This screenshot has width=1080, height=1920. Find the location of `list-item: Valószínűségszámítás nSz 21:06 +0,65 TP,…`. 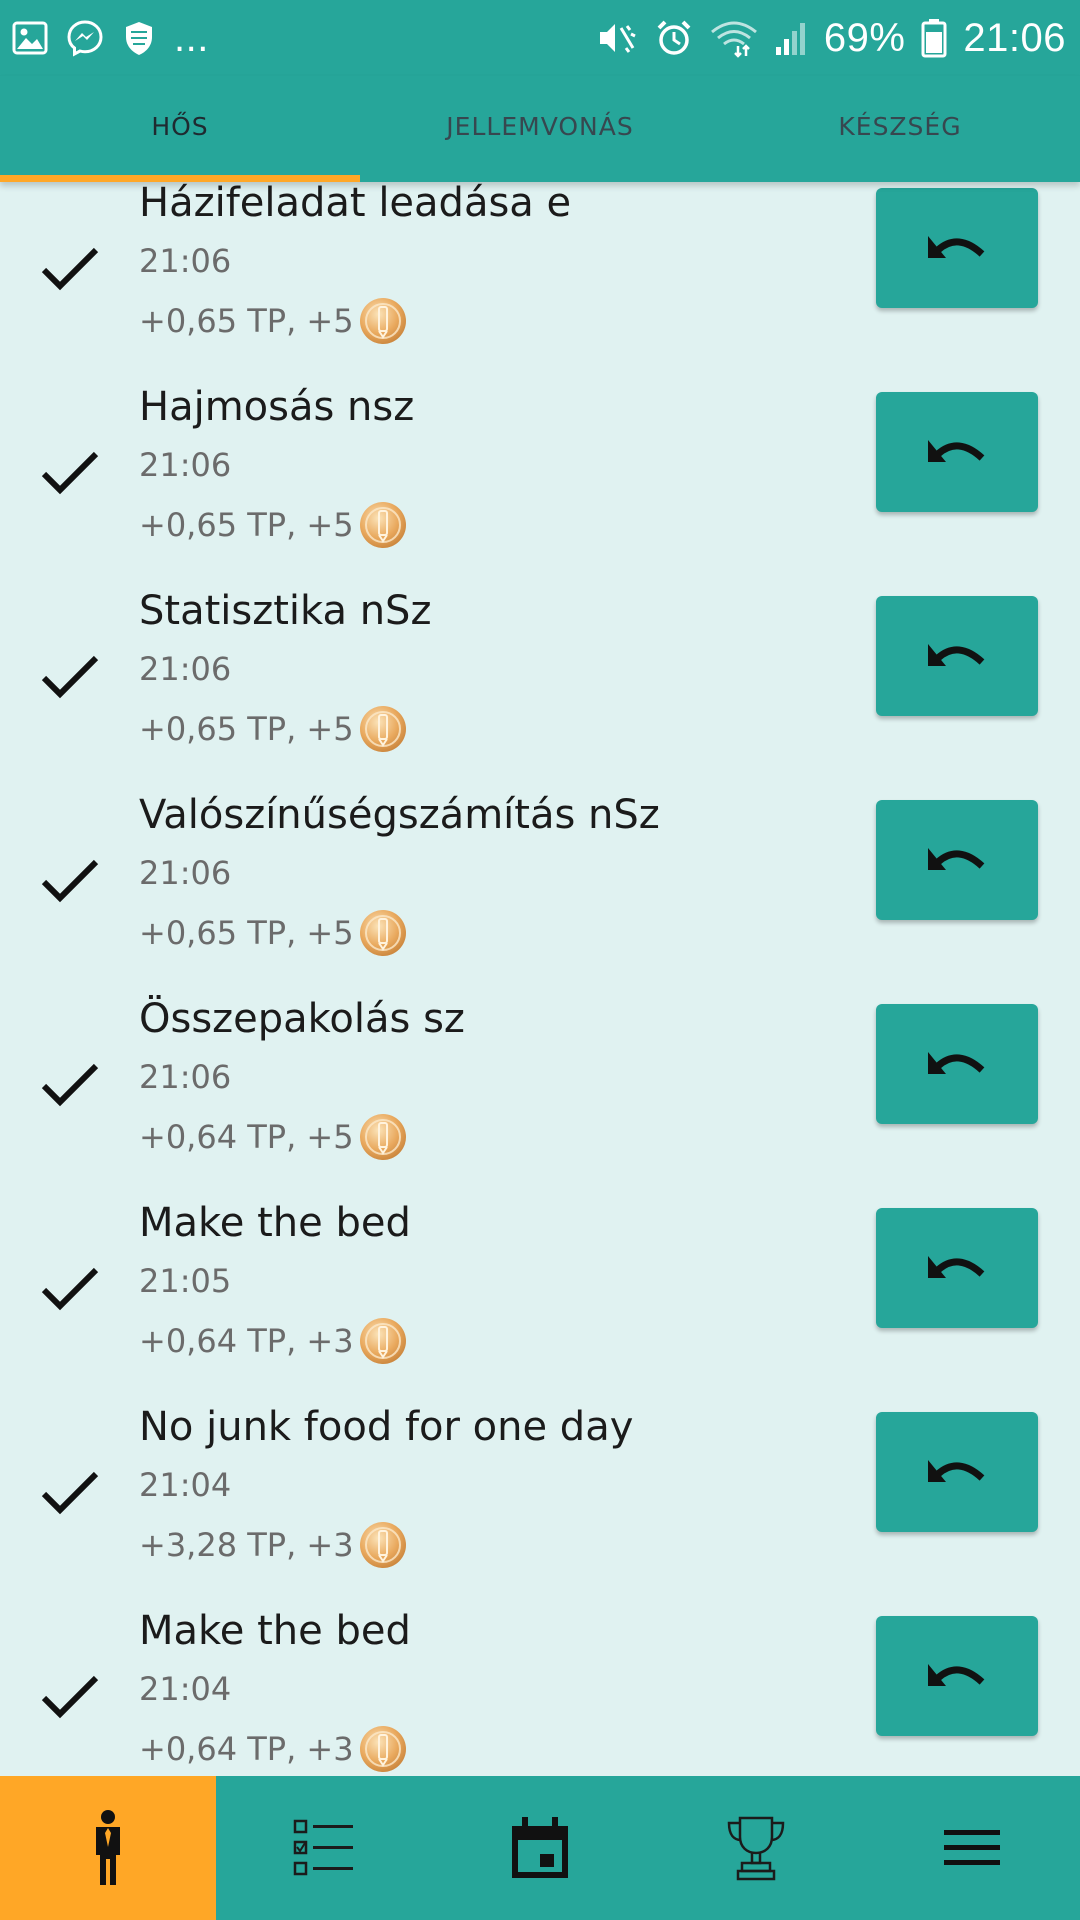

list-item: Valószínűségszámítás nSz 21:06 +0,65 TP,… is located at coordinates (540, 882).